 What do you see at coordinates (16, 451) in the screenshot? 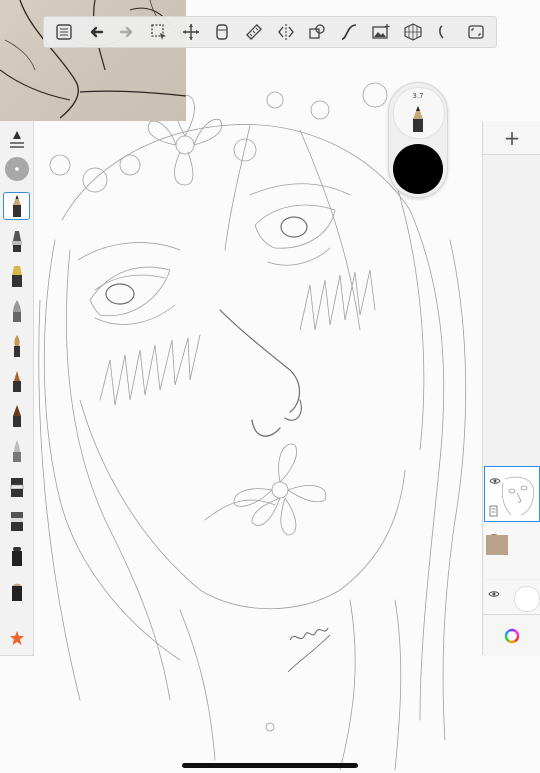
I see `brush-felt-pen` at bounding box center [16, 451].